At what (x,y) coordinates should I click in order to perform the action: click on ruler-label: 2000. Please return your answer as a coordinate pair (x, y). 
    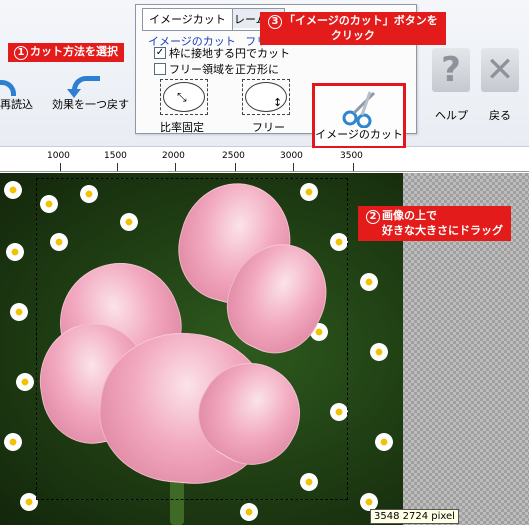
    Looking at the image, I should click on (173, 156).